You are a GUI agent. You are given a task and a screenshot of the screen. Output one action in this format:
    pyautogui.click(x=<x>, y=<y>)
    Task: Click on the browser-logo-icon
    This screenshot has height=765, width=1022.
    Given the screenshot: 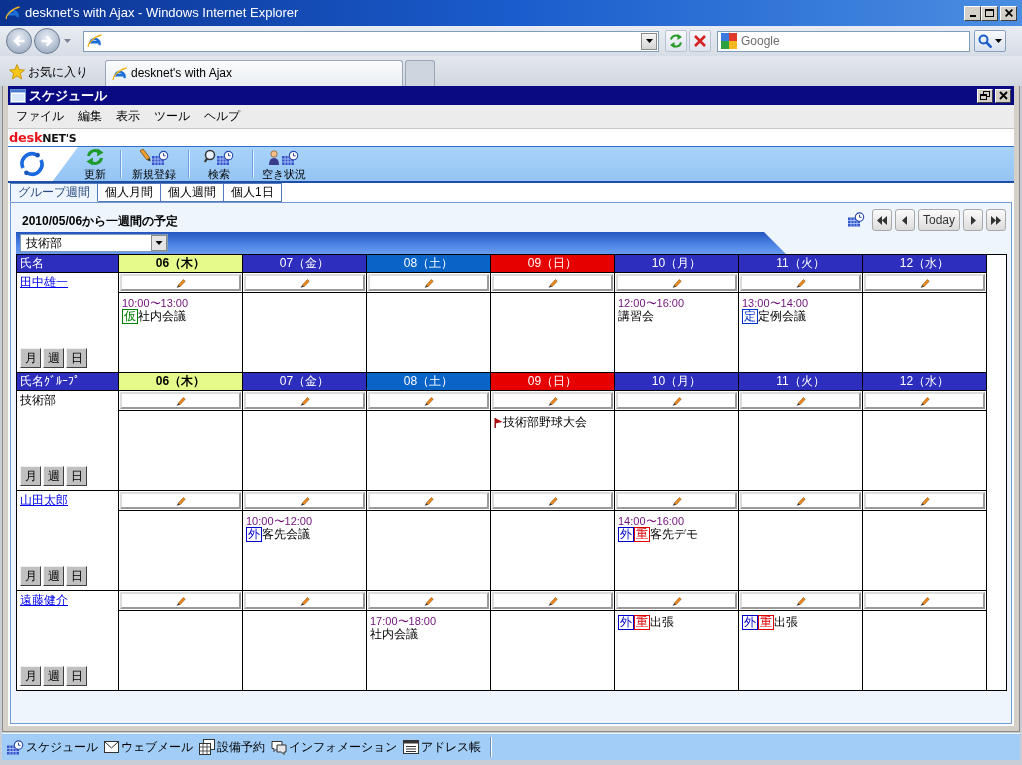 What is the action you would take?
    pyautogui.click(x=95, y=40)
    